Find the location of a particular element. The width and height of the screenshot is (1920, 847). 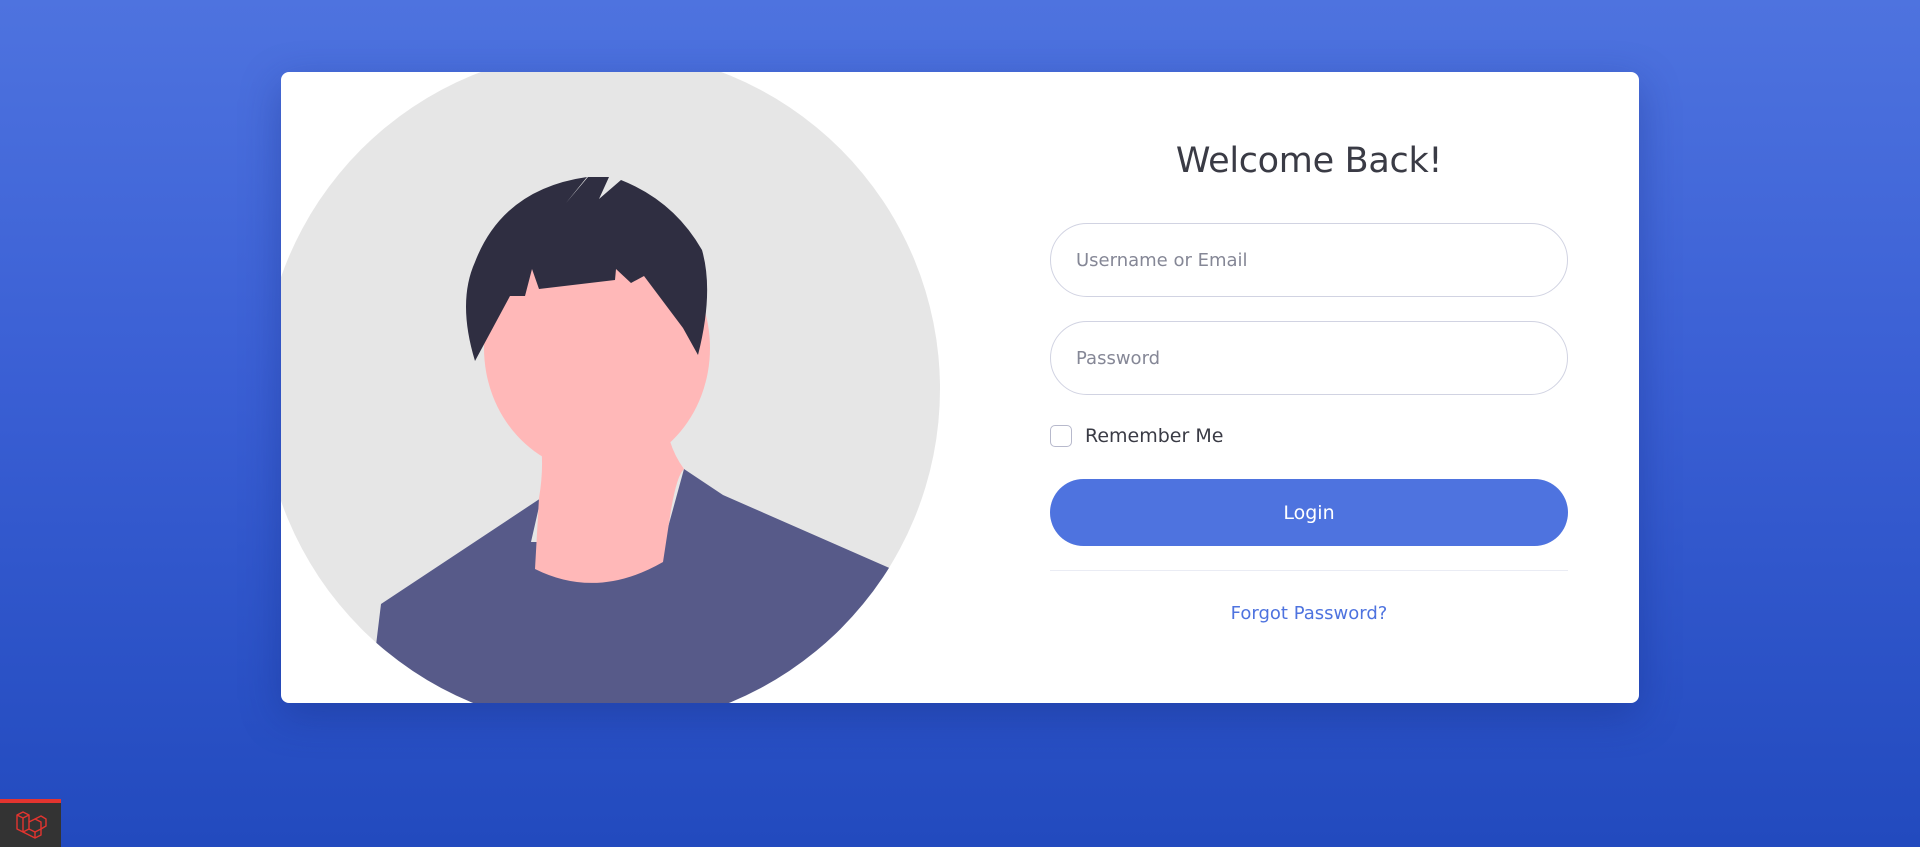

debugbar-badge is located at coordinates (30, 823).